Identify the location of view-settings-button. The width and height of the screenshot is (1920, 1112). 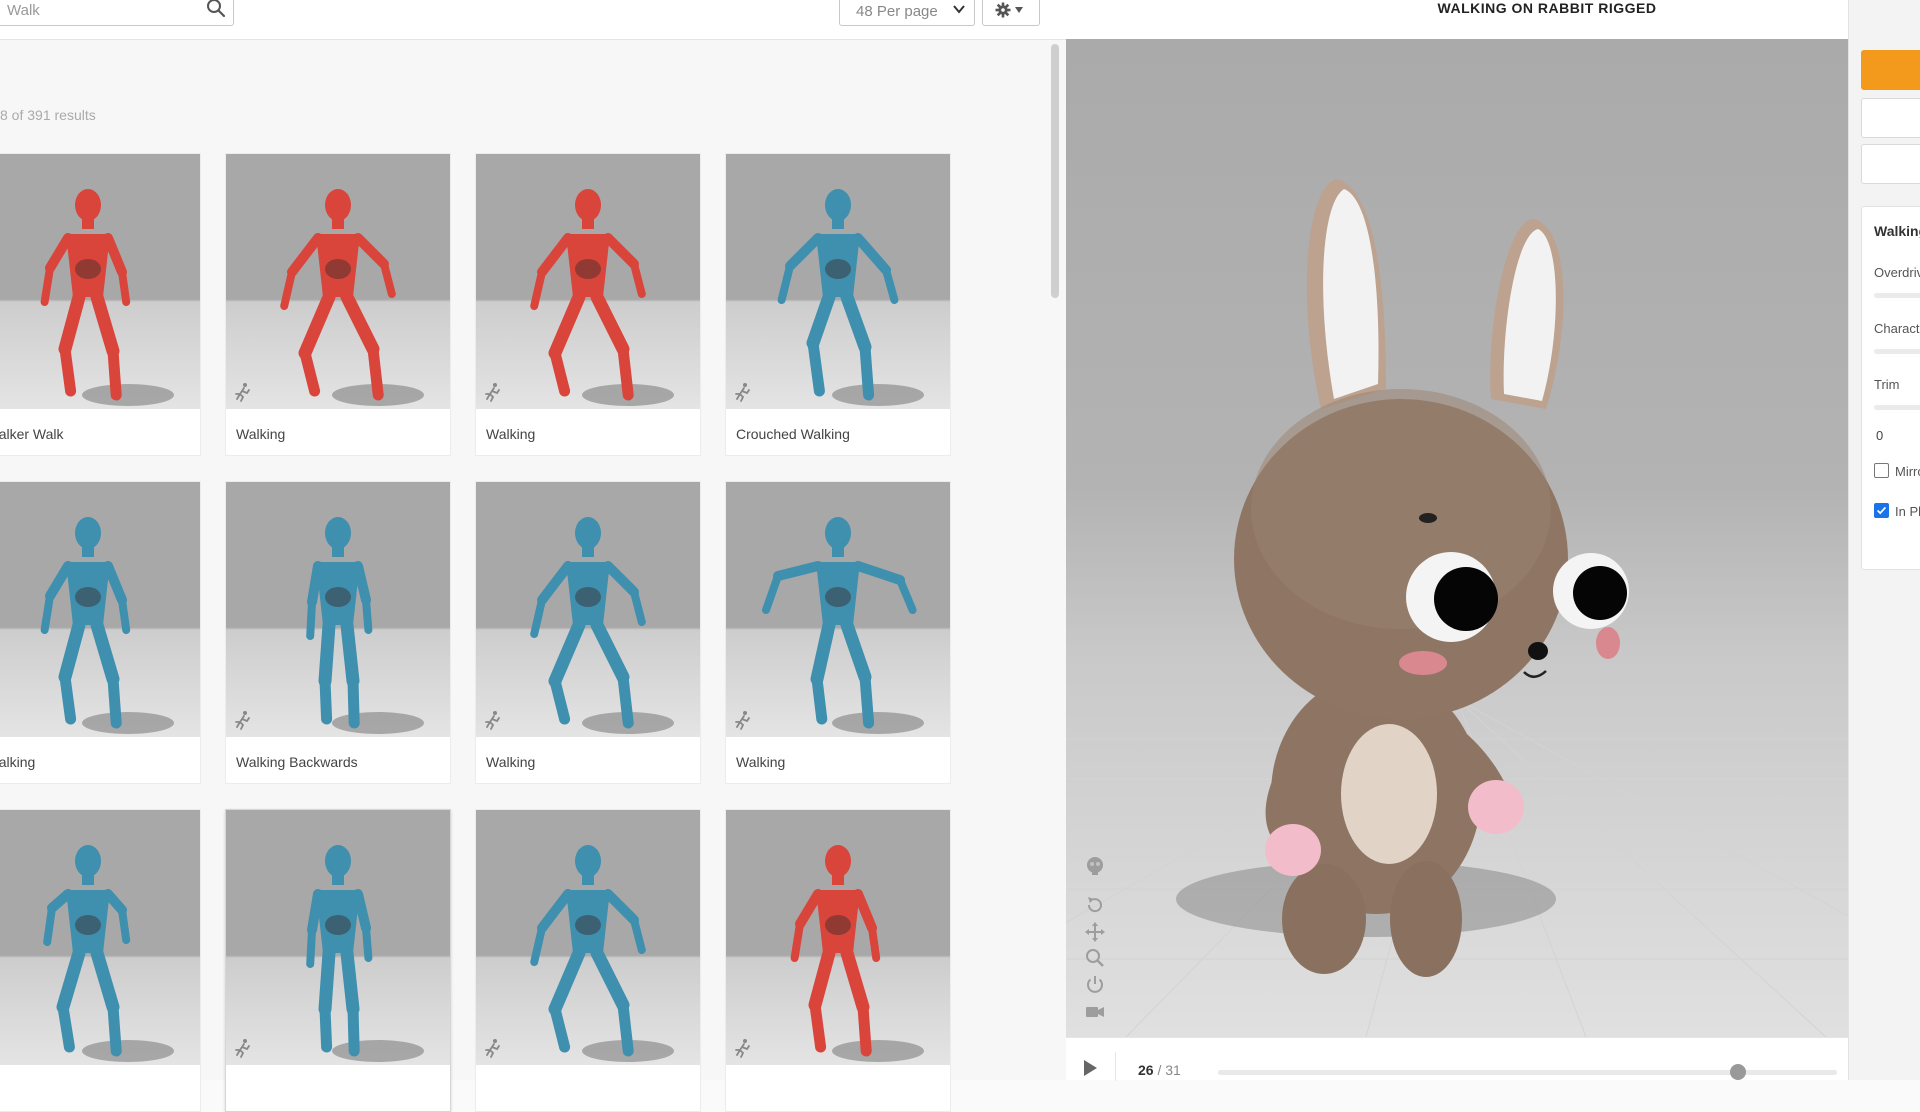
(1011, 13).